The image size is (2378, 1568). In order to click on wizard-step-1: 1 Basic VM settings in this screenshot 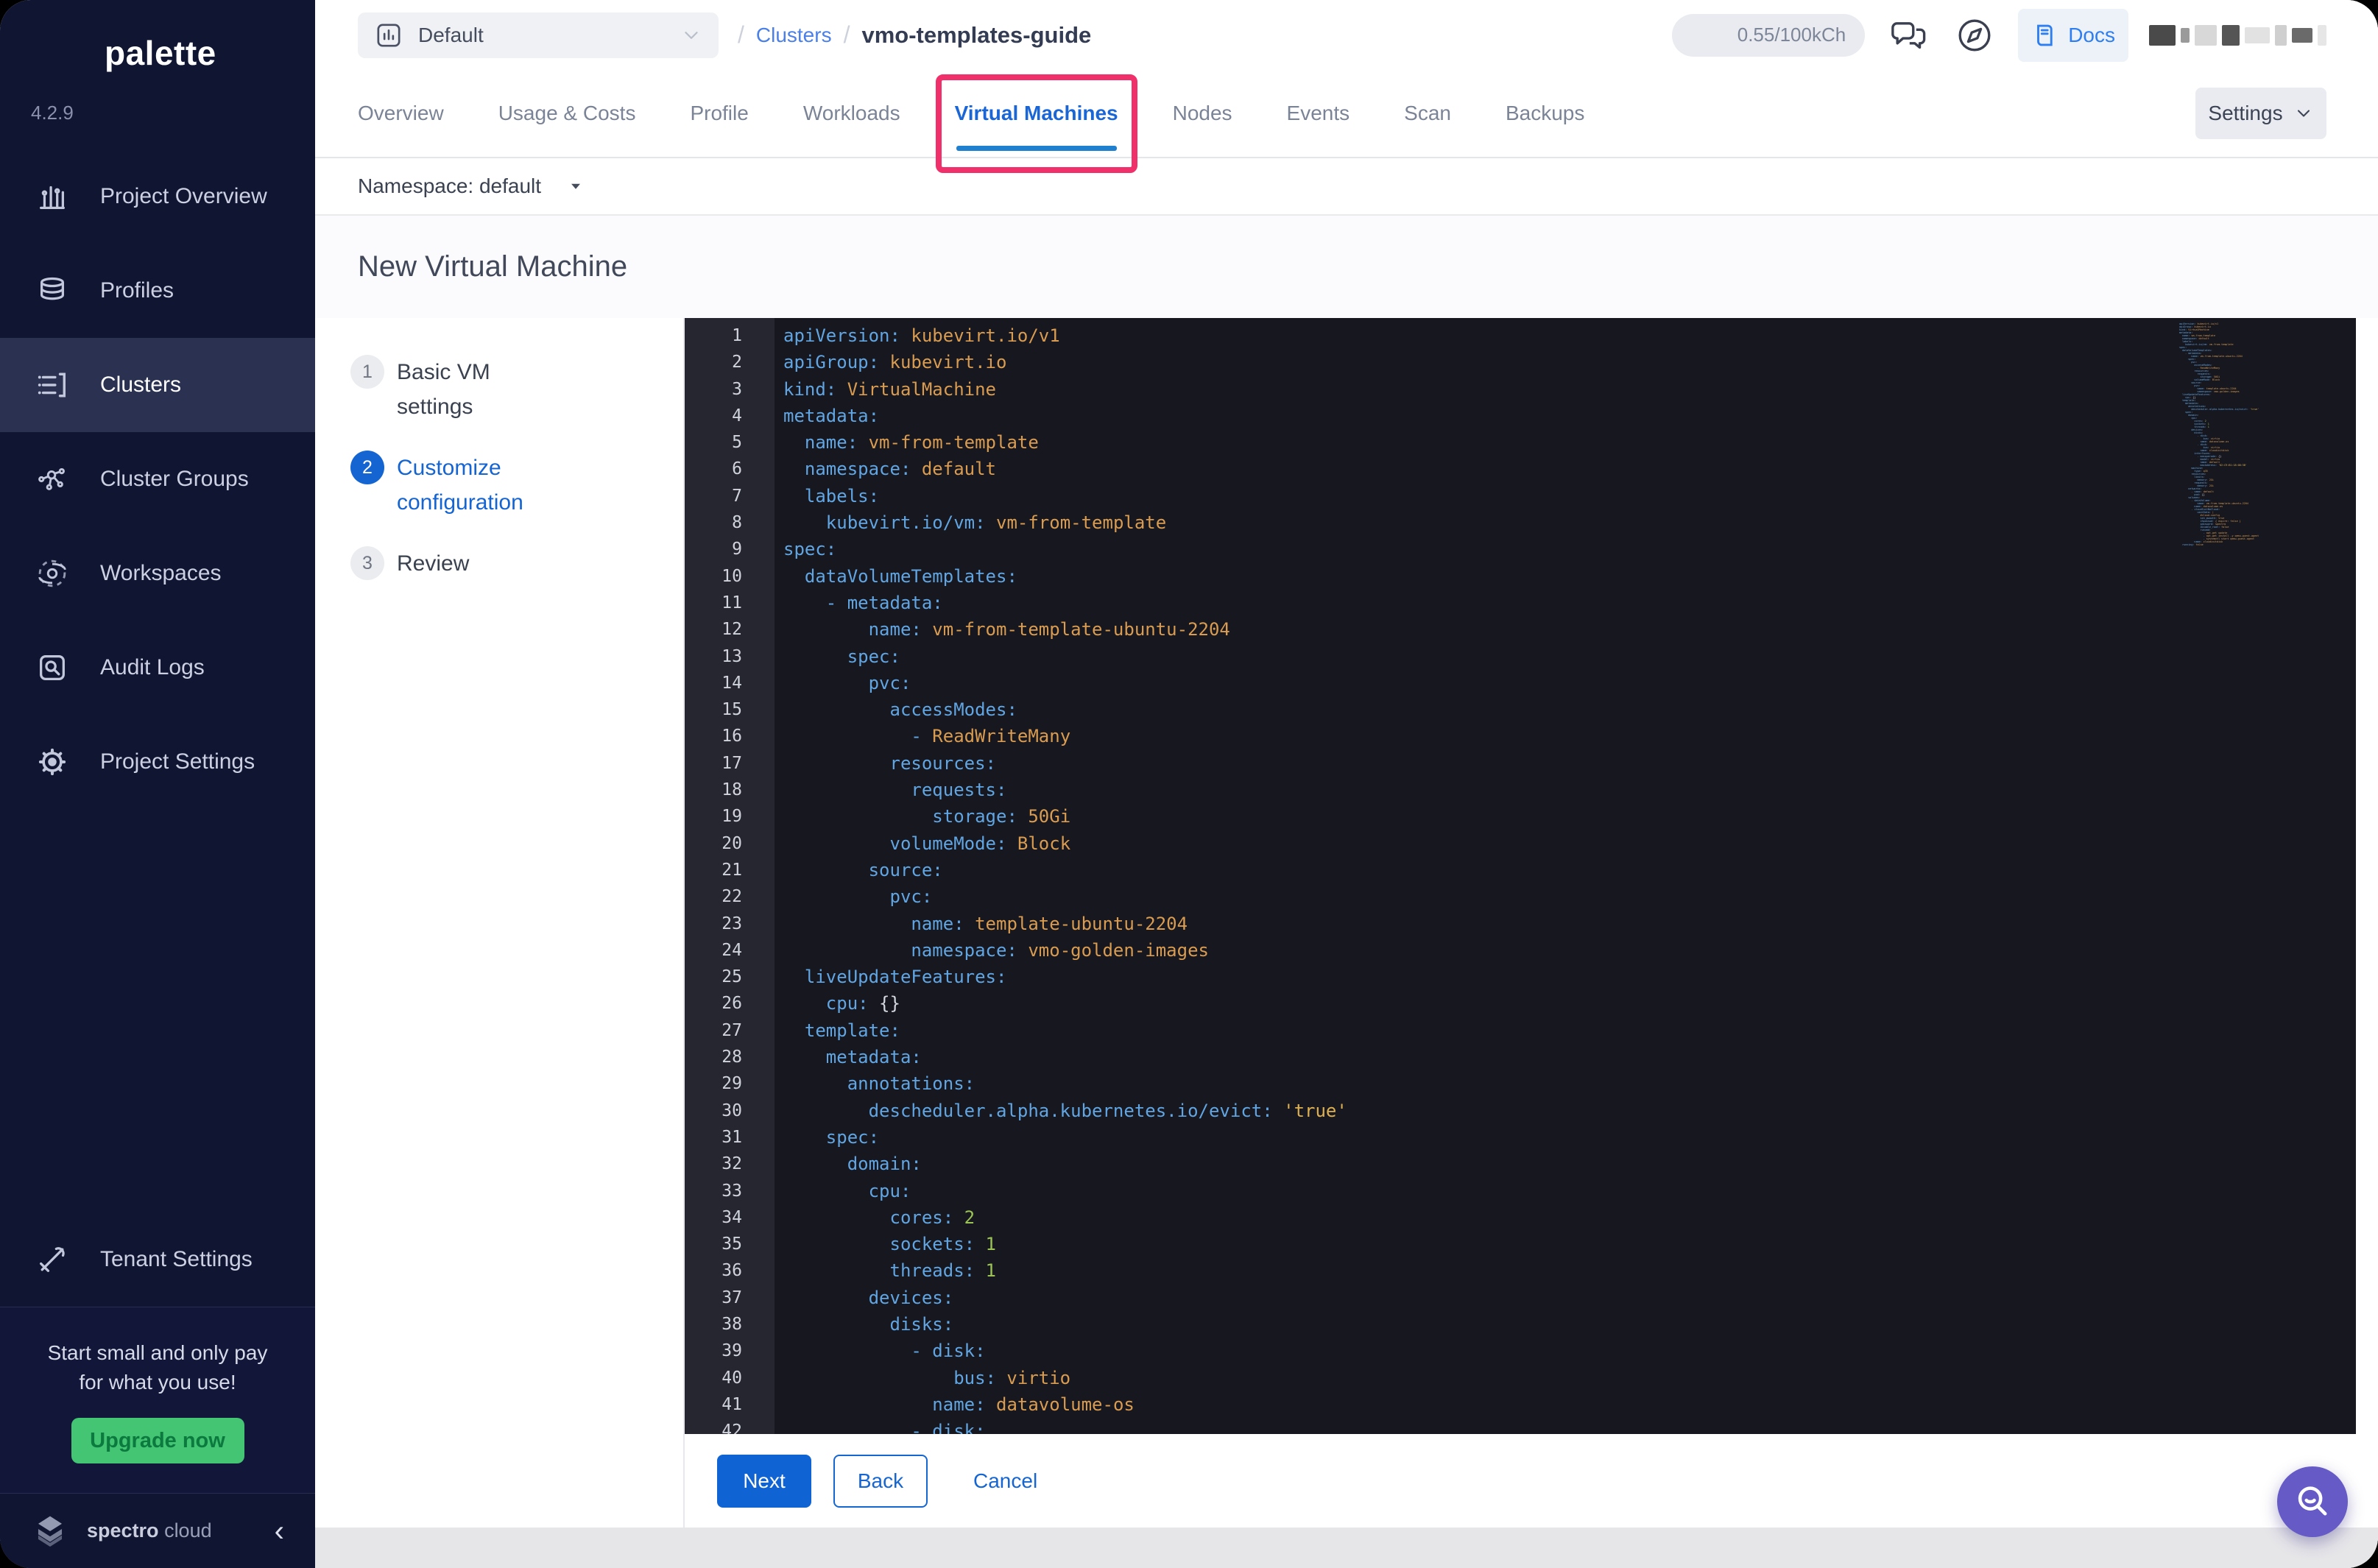, I will do `click(499, 389)`.